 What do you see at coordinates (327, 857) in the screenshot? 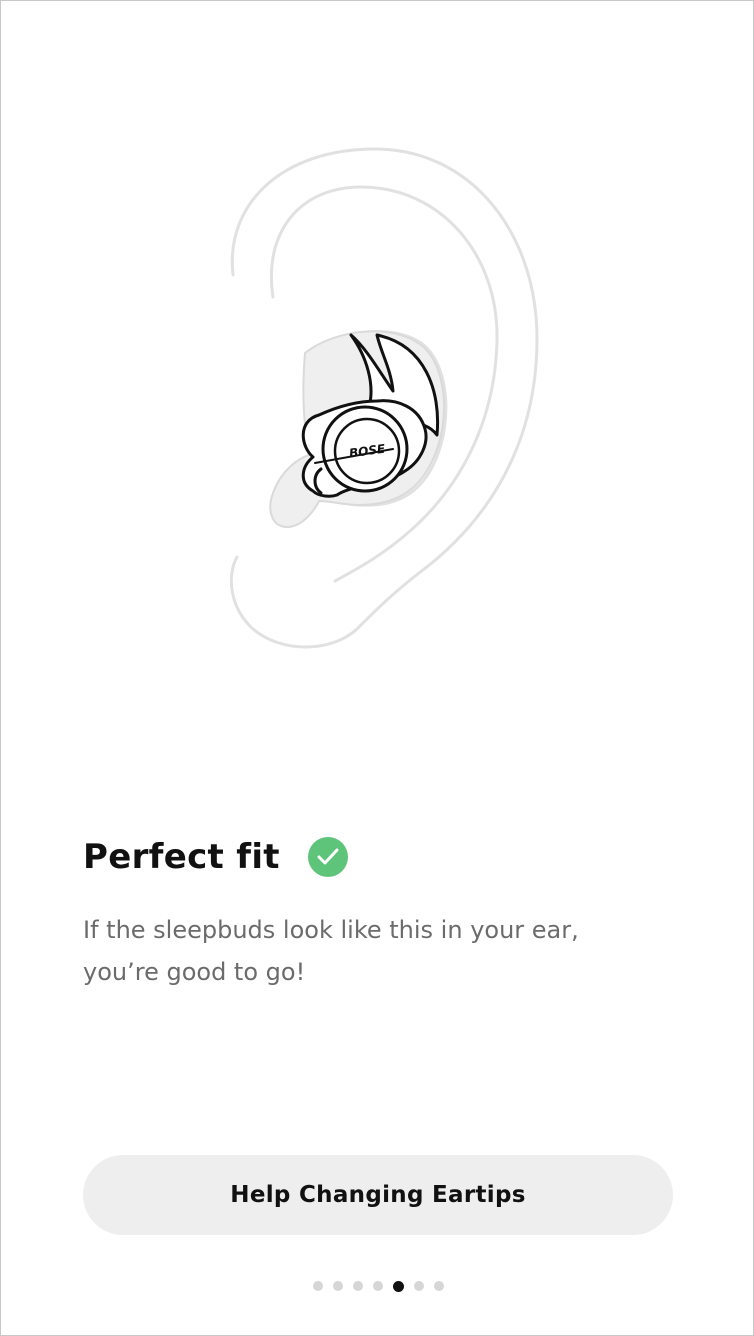
I see `check-circle-icon` at bounding box center [327, 857].